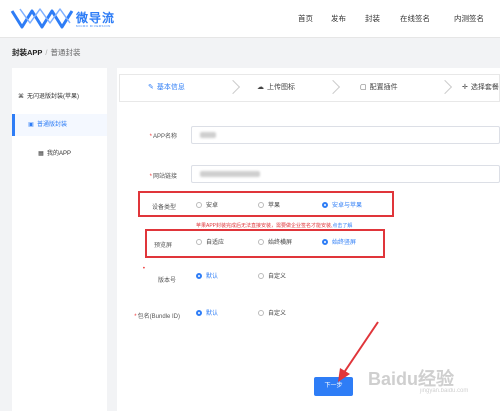 This screenshot has height=411, width=500. What do you see at coordinates (27, 52) in the screenshot?
I see `breadcrumb-root: 封装APP` at bounding box center [27, 52].